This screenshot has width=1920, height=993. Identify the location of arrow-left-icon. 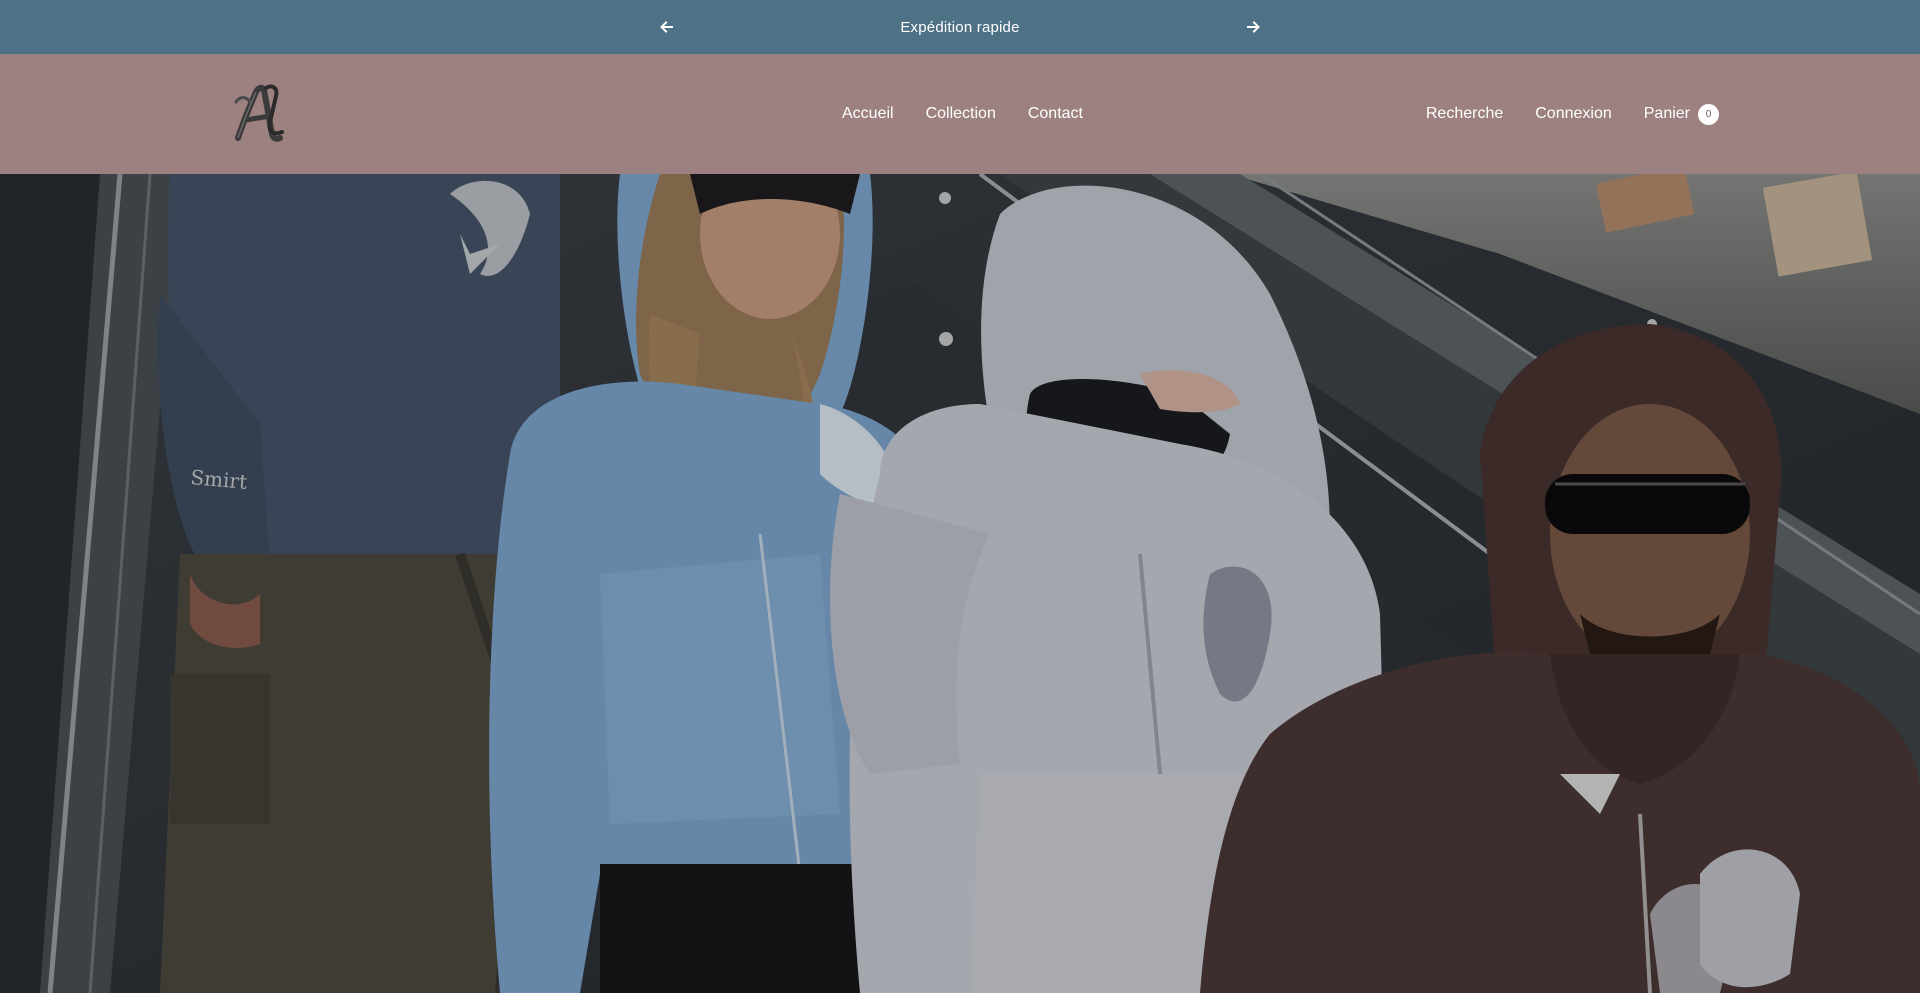
(666, 27).